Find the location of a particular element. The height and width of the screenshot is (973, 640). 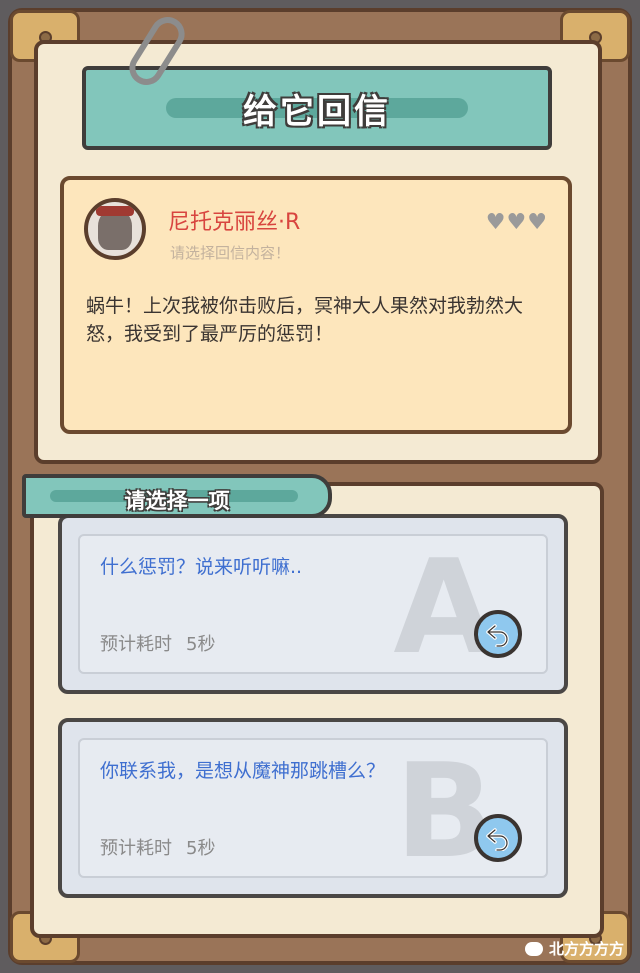

reply-option-a: A 什么惩罚？说来听听嘛.. 预计耗时 5秒 is located at coordinates (313, 604).